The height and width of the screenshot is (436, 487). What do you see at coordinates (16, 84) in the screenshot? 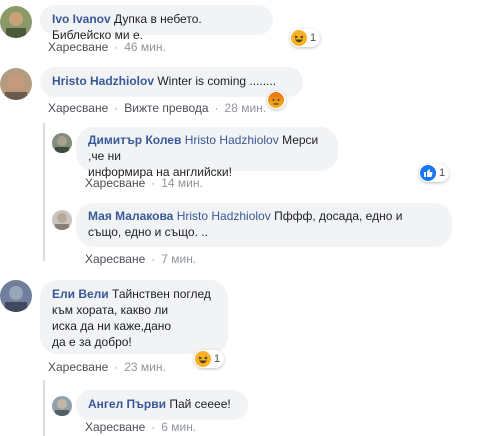
I see `avatar-hristo-hadzhiolov` at bounding box center [16, 84].